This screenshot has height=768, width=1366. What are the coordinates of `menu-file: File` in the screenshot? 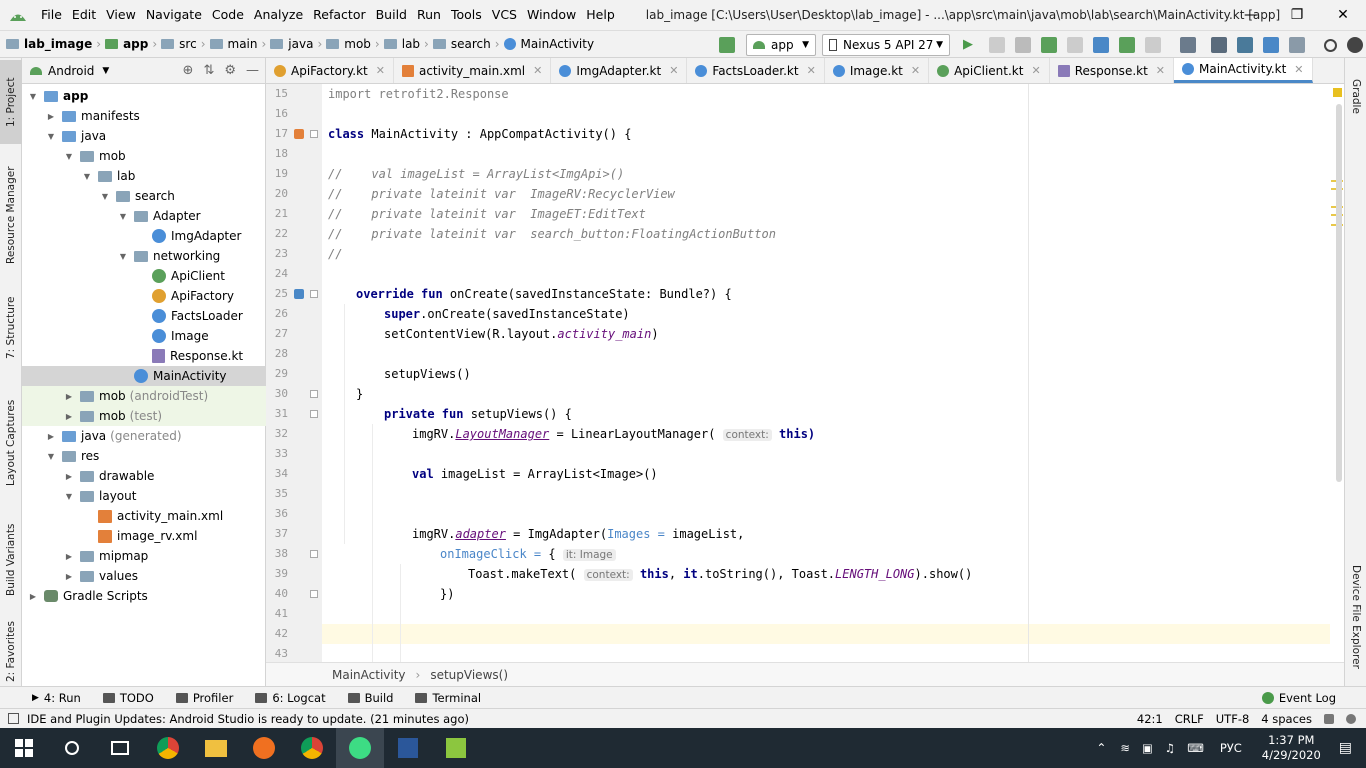 It's located at (51, 15).